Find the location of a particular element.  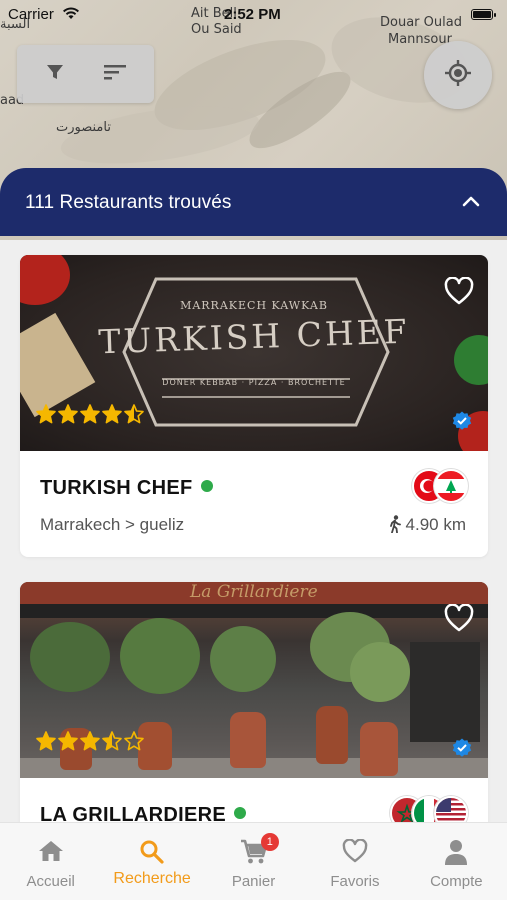

restaurant-distance: 4.90 km is located at coordinates (427, 525).